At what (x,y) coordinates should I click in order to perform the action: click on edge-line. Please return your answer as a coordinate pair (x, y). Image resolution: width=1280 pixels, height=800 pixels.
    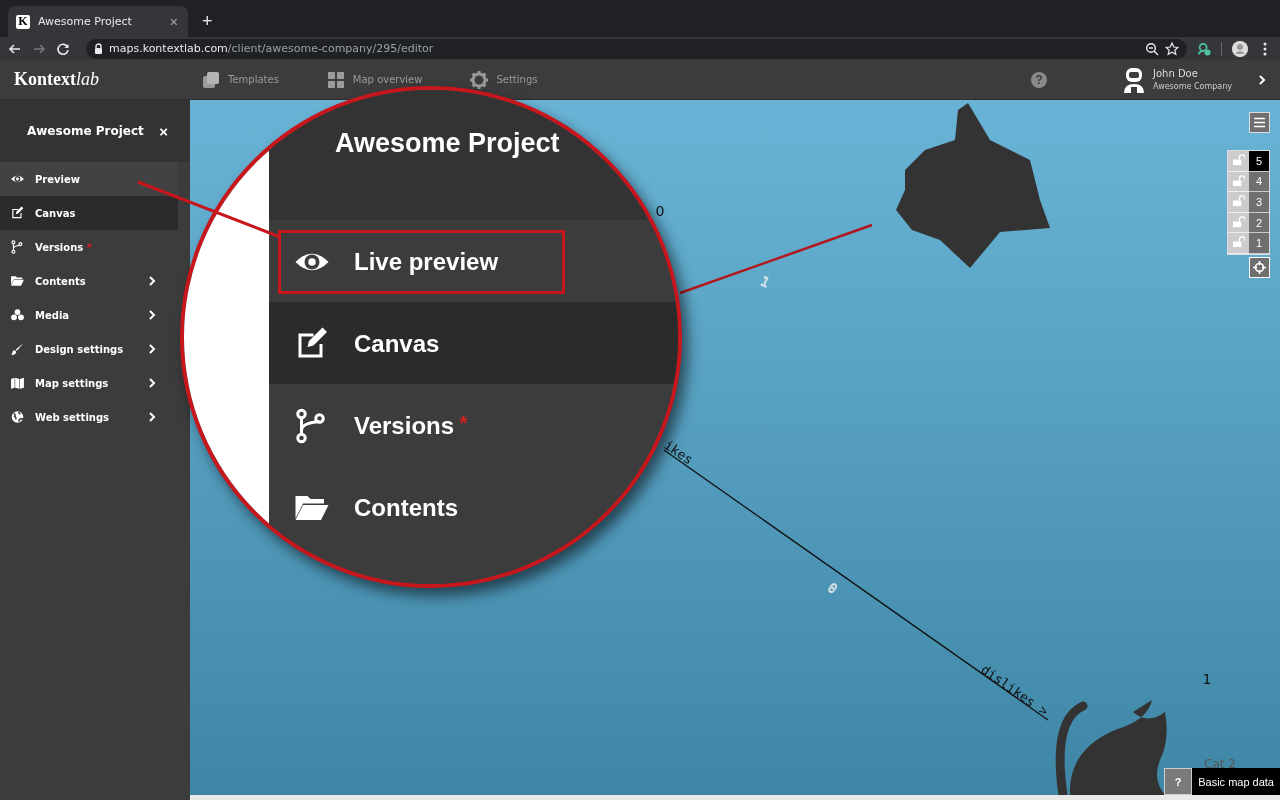
    Looking at the image, I should click on (776, 259).